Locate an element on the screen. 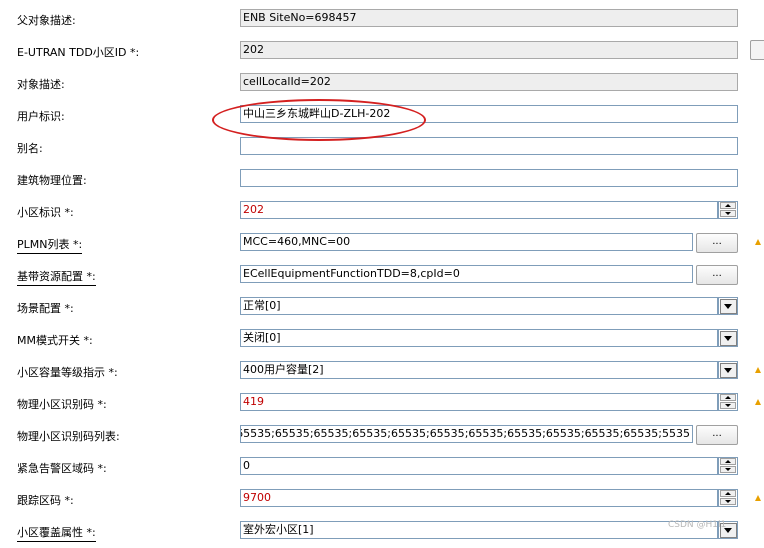 This screenshot has height=548, width=764. cell-flag-input: 202 is located at coordinates (479, 210).